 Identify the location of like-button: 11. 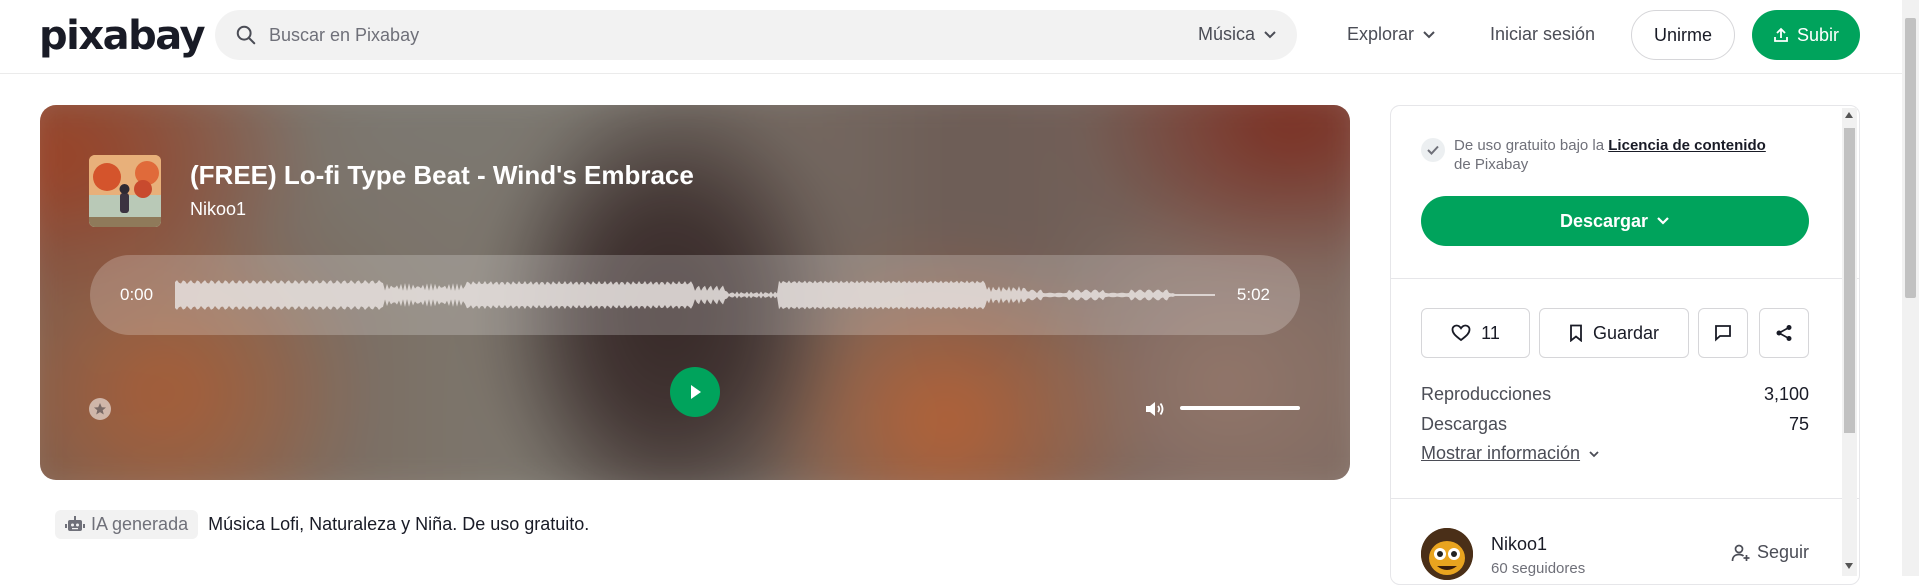
(1475, 333).